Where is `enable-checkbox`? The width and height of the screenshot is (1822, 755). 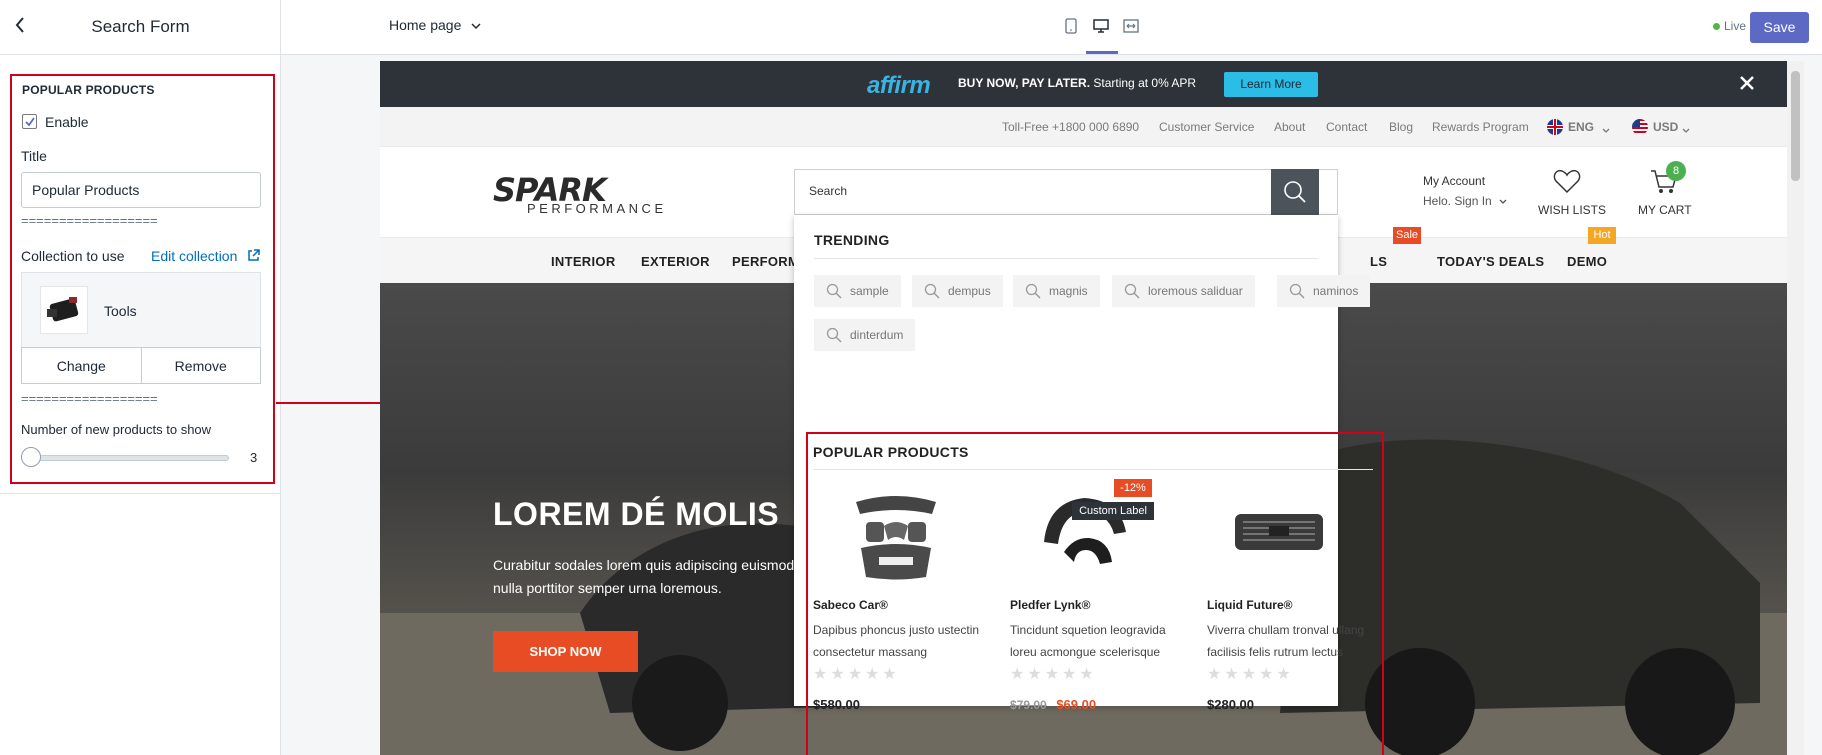 enable-checkbox is located at coordinates (29, 121).